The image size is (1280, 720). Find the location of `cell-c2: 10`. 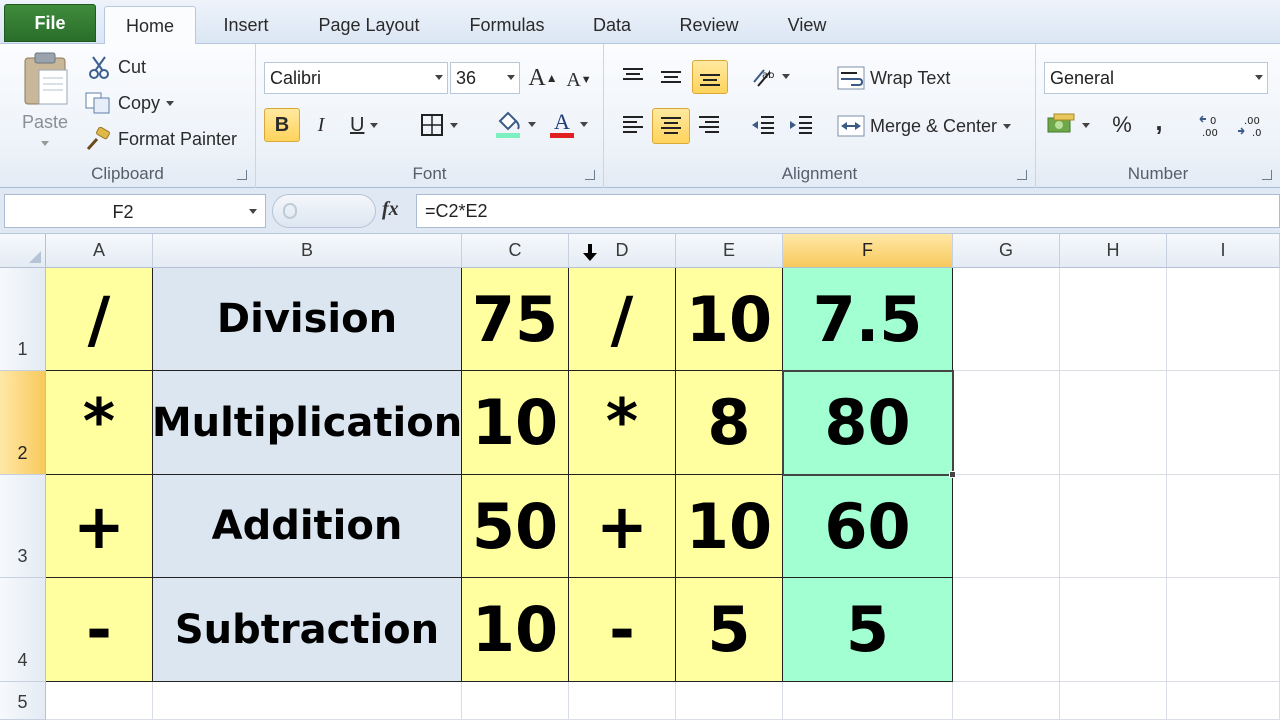

cell-c2: 10 is located at coordinates (515, 423).